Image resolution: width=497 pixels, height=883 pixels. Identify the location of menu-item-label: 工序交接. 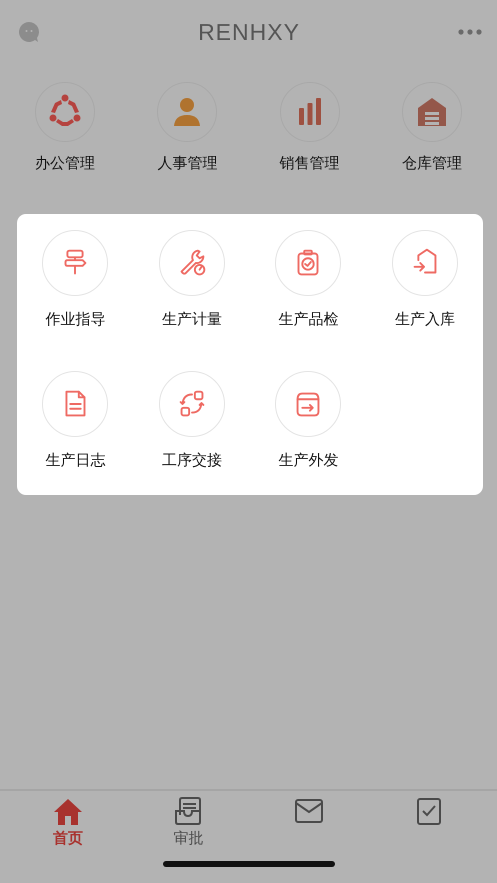
(192, 460).